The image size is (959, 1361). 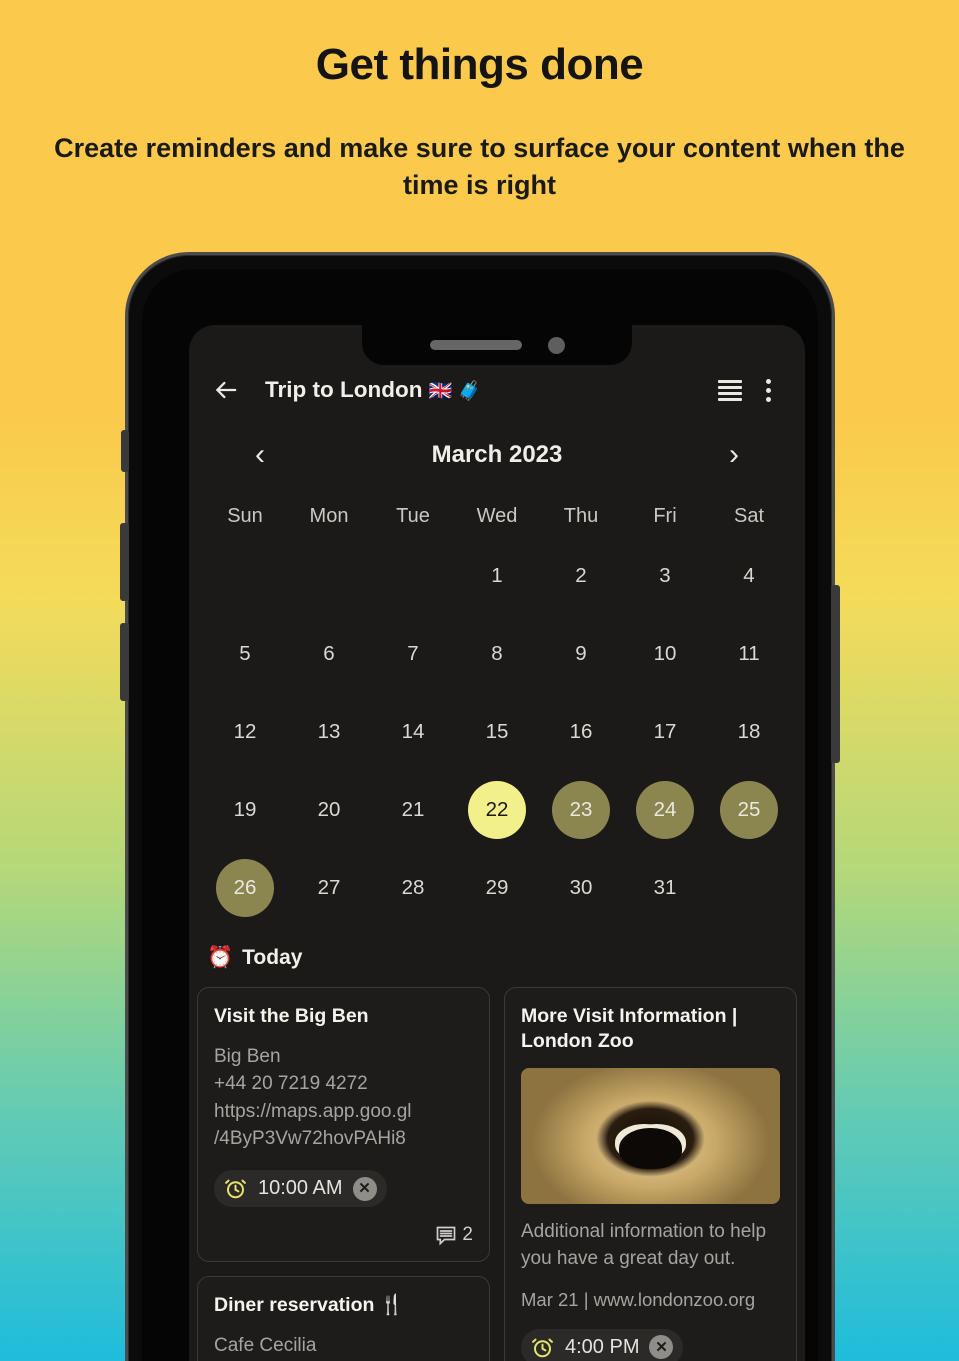 I want to click on calendar-day-24: 24, so click(x=665, y=810).